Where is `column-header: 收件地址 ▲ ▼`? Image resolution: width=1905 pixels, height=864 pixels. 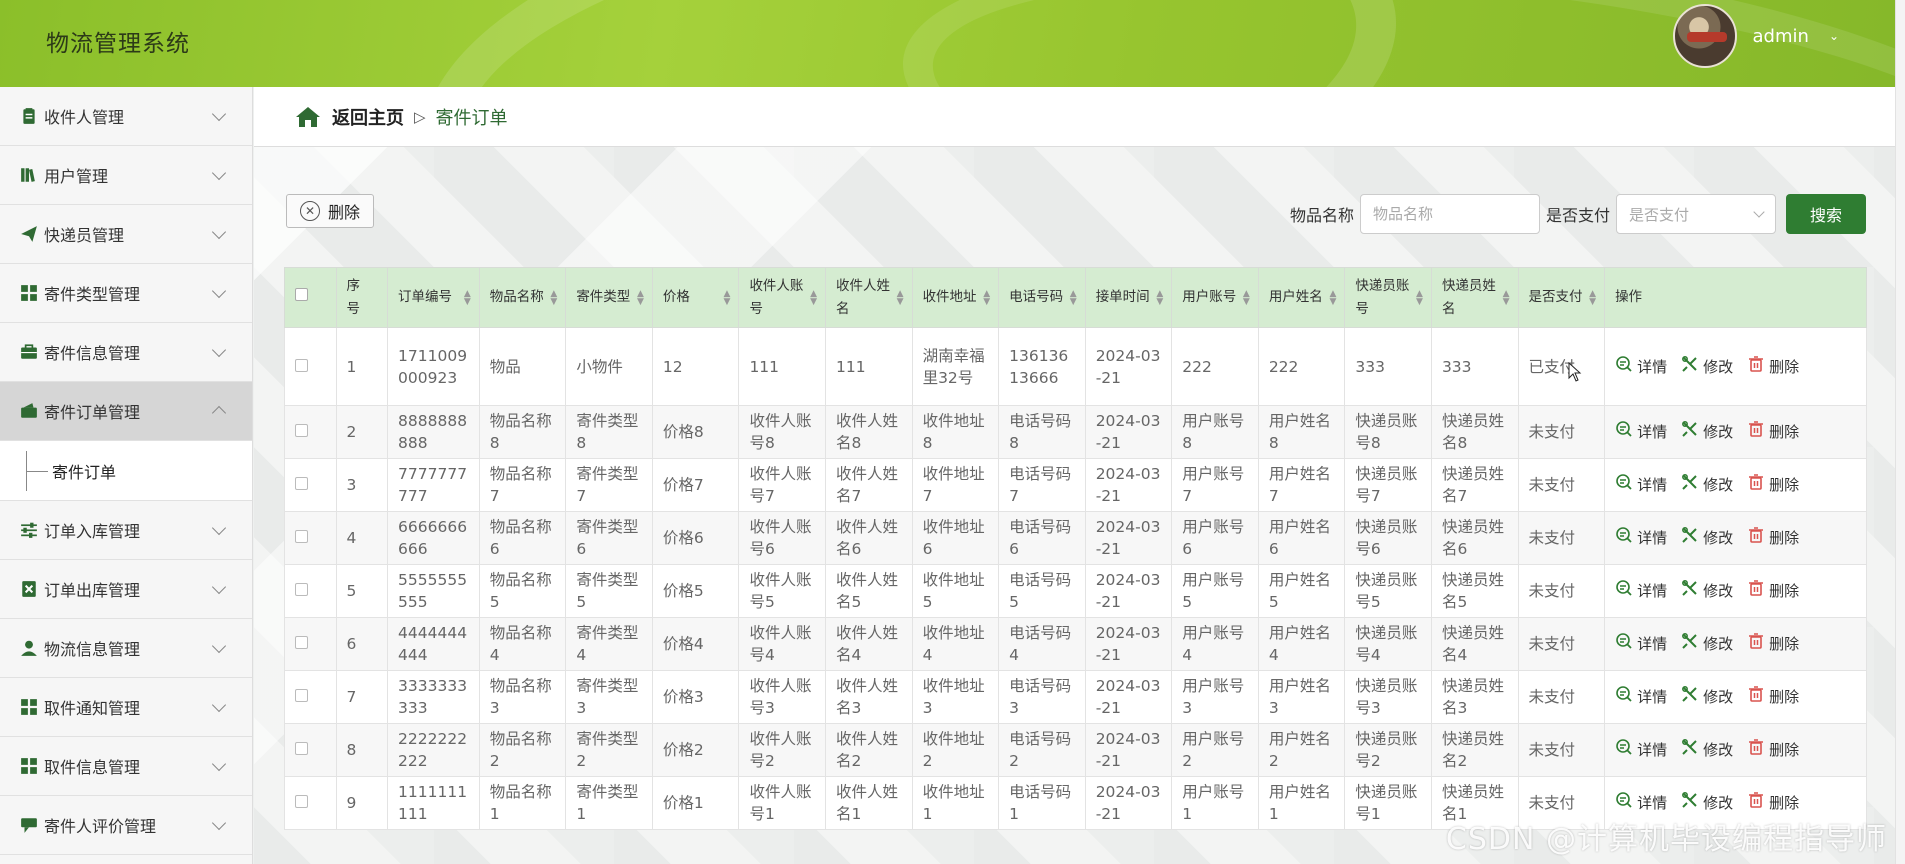
column-header: 收件地址 ▲ ▼ is located at coordinates (955, 297).